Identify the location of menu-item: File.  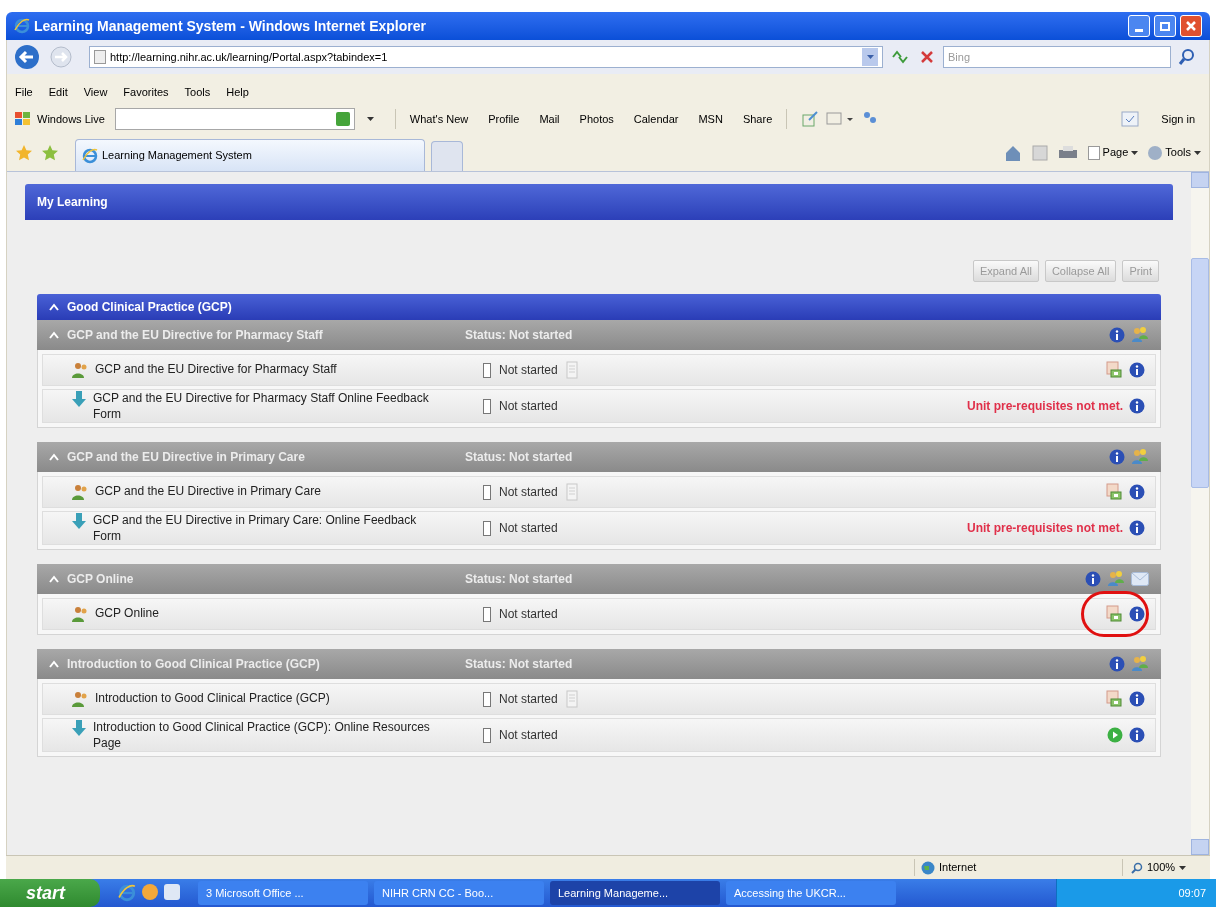
(24, 92).